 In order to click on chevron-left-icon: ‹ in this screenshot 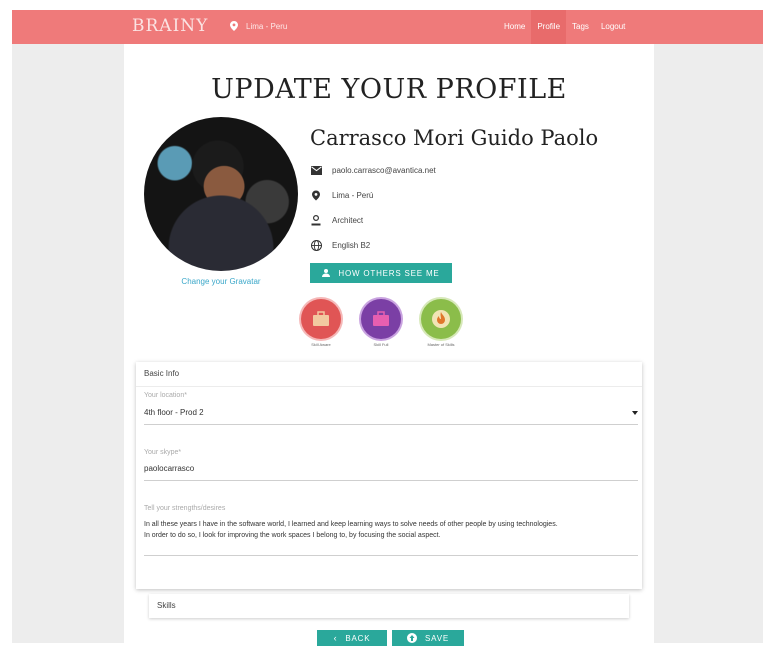, I will do `click(335, 638)`.